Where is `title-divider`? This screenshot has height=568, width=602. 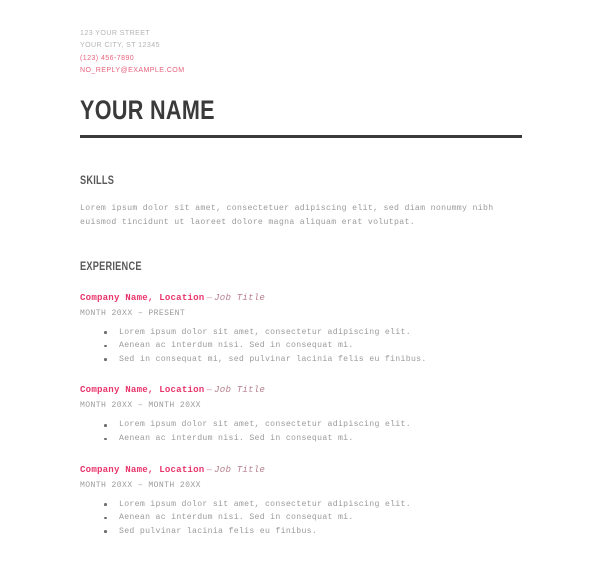 title-divider is located at coordinates (301, 136).